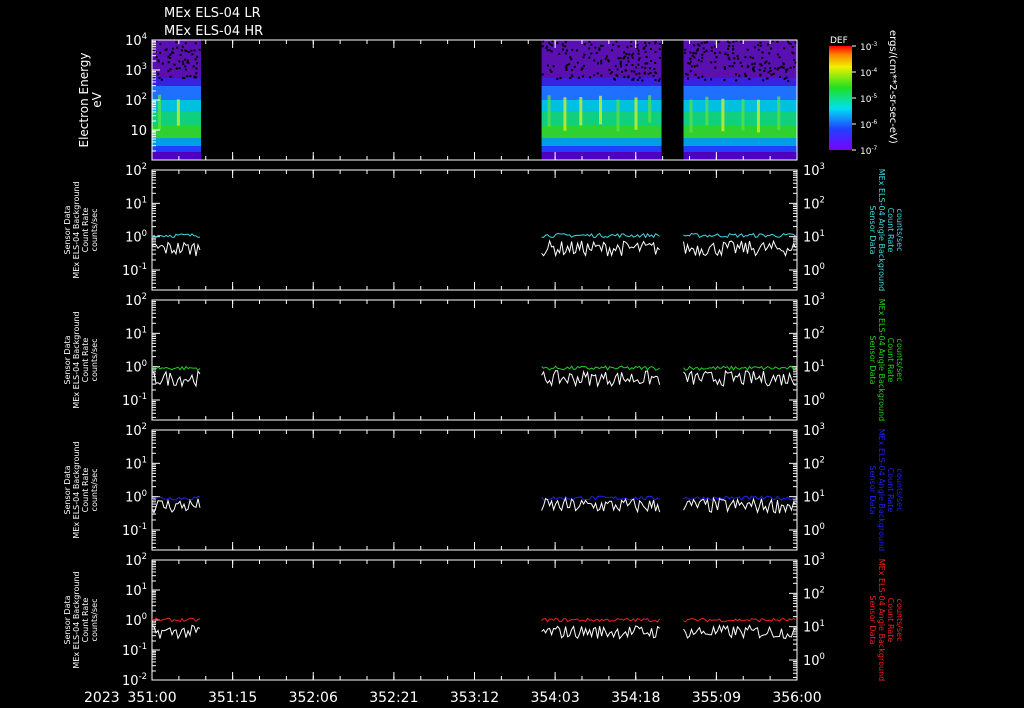 The image size is (1024, 708). What do you see at coordinates (313, 698) in the screenshot?
I see `time-tick-label: 352:06` at bounding box center [313, 698].